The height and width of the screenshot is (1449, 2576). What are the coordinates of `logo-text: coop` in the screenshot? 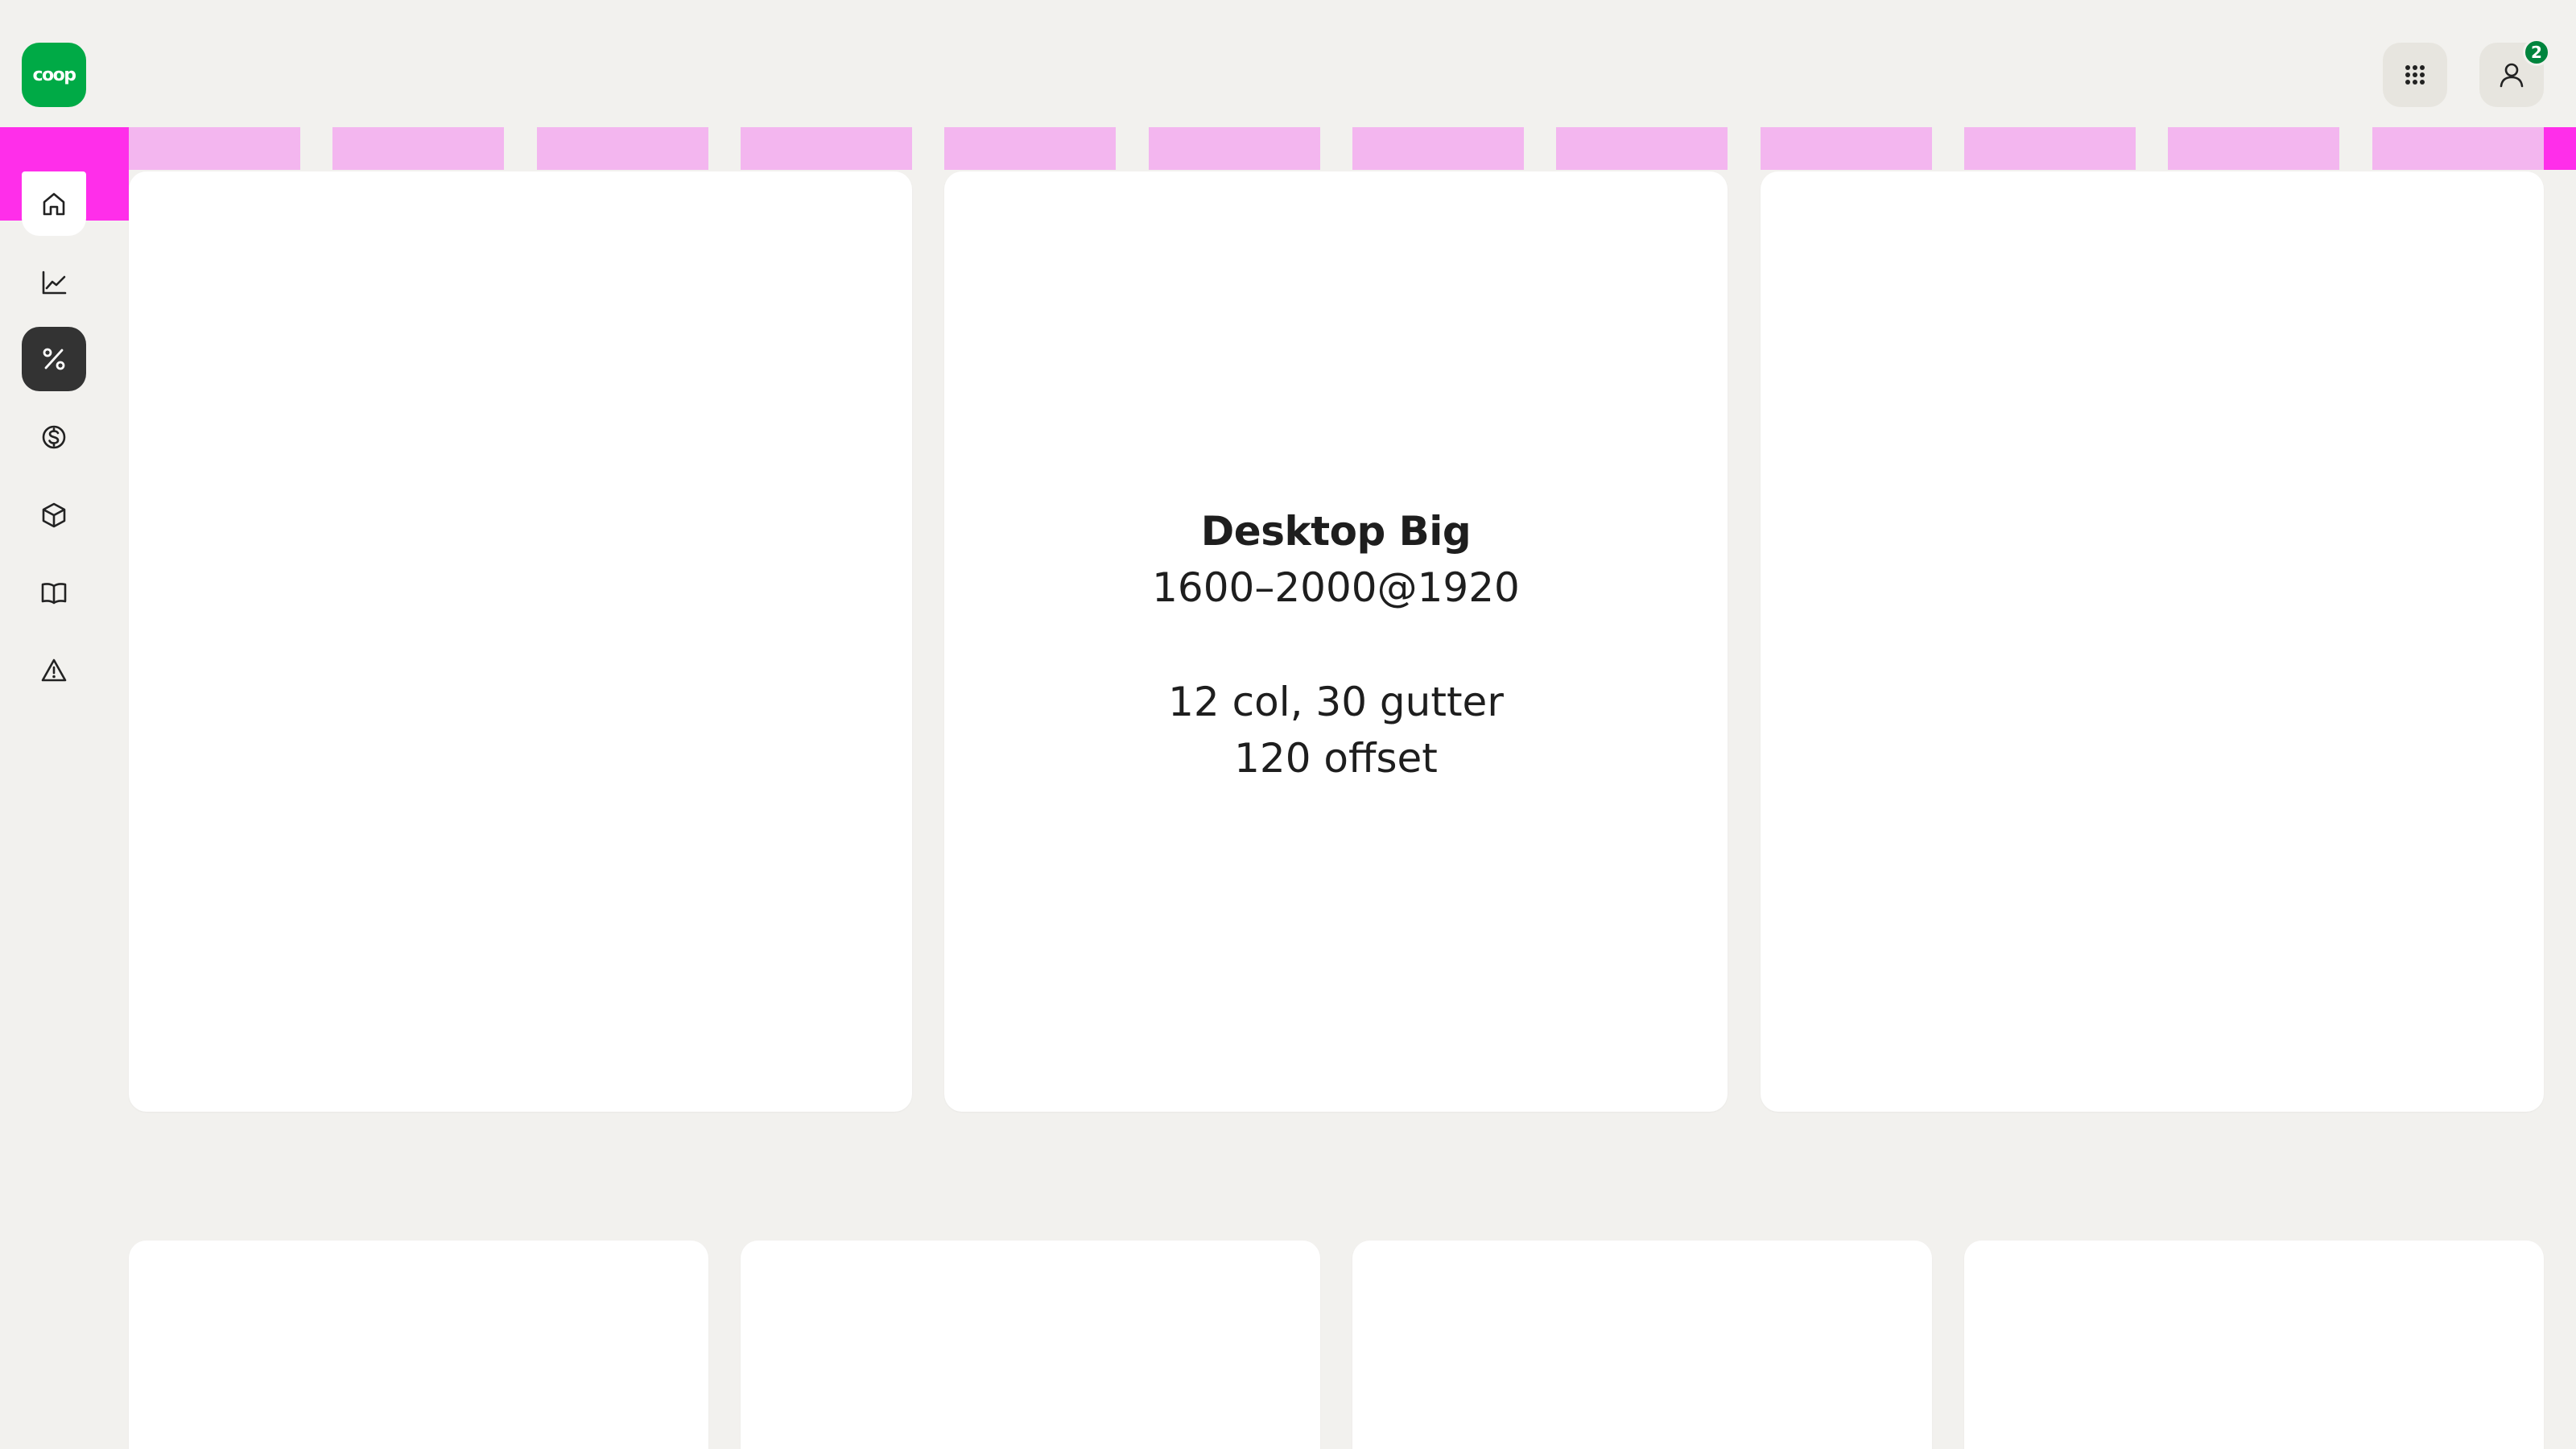 It's located at (54, 74).